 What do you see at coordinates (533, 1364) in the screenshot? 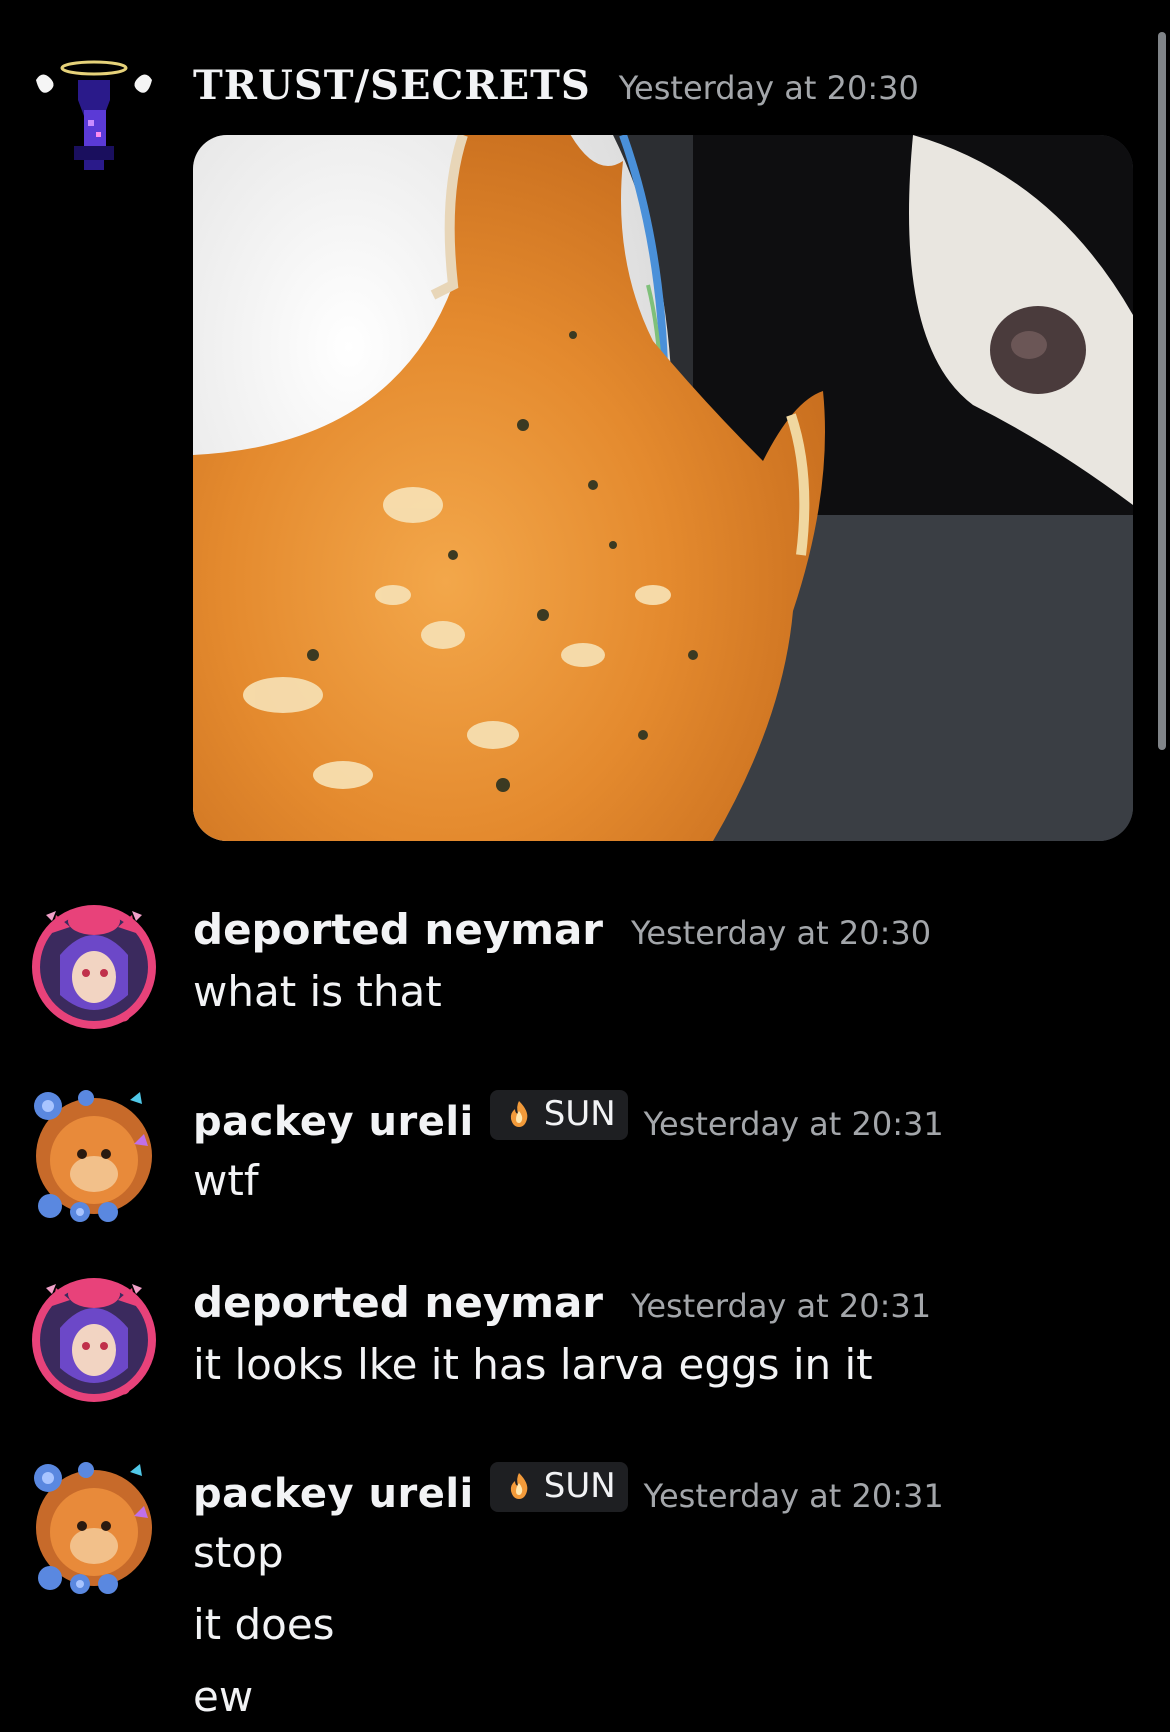
I see `message-text: it looks lke it has larva eggs in it` at bounding box center [533, 1364].